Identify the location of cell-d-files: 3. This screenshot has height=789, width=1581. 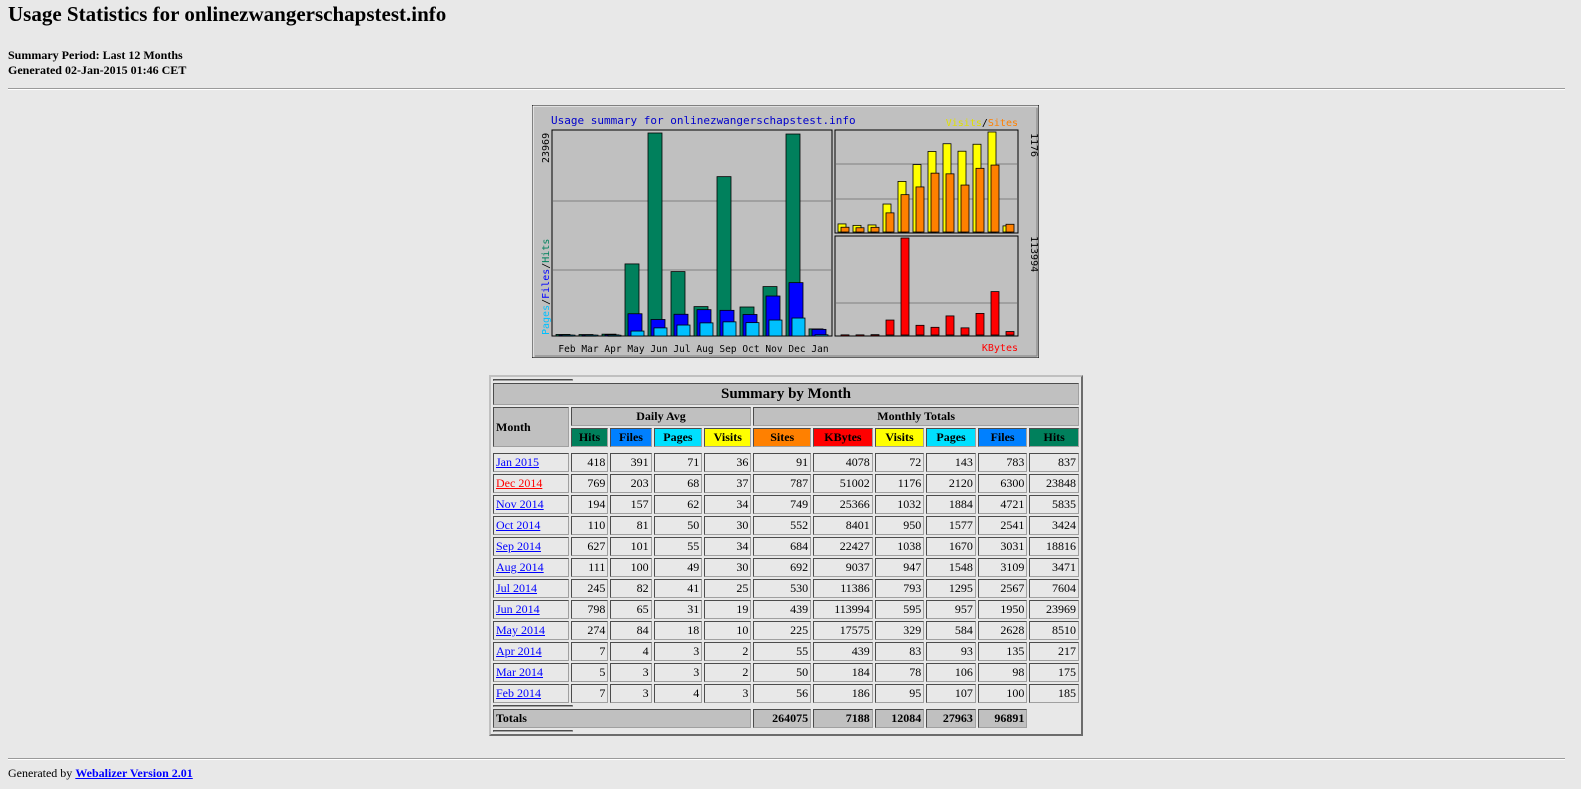
(631, 693).